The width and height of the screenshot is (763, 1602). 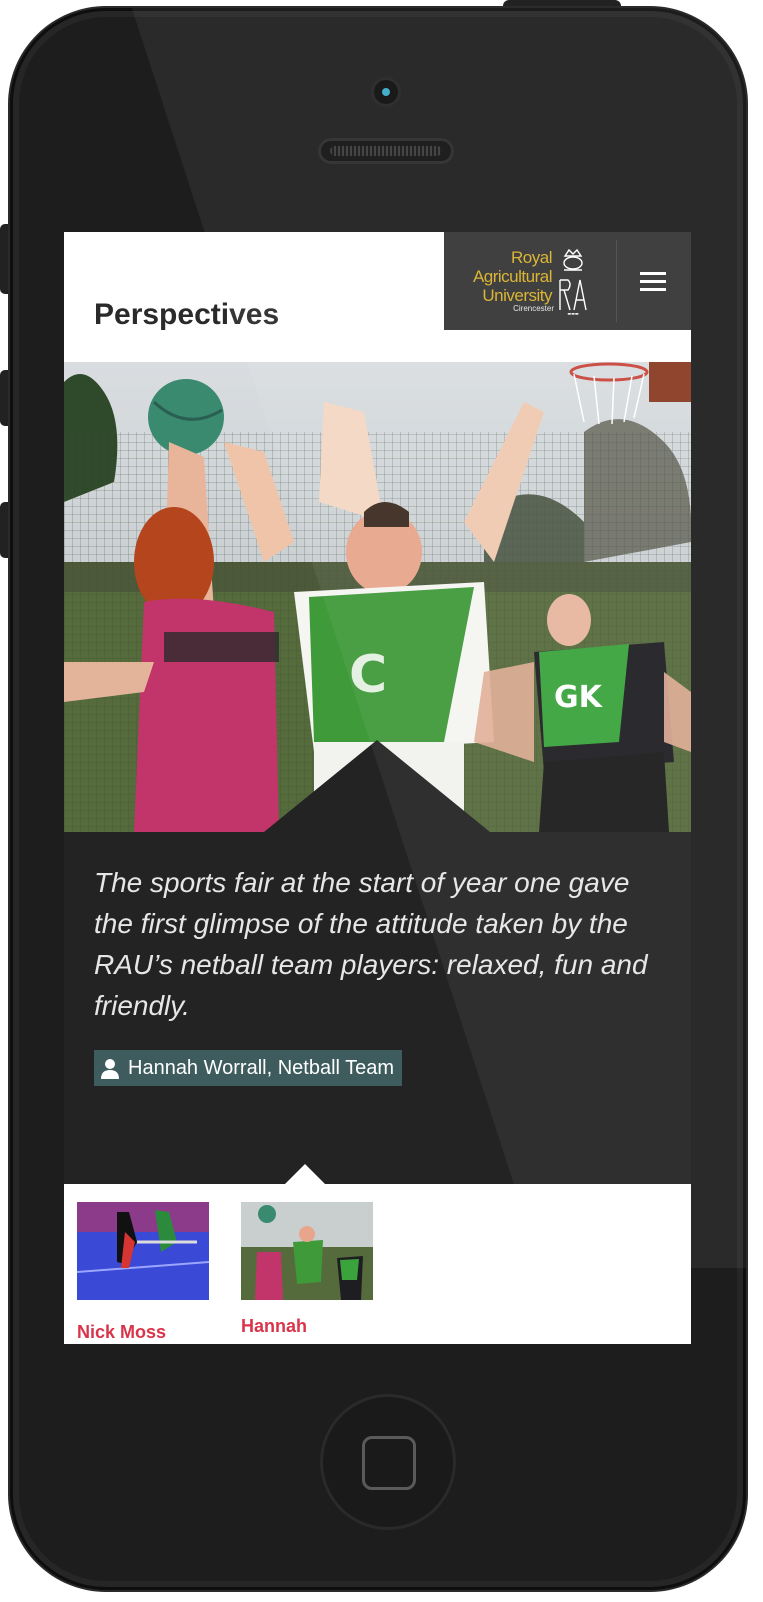 What do you see at coordinates (616, 281) in the screenshot?
I see `header-divider` at bounding box center [616, 281].